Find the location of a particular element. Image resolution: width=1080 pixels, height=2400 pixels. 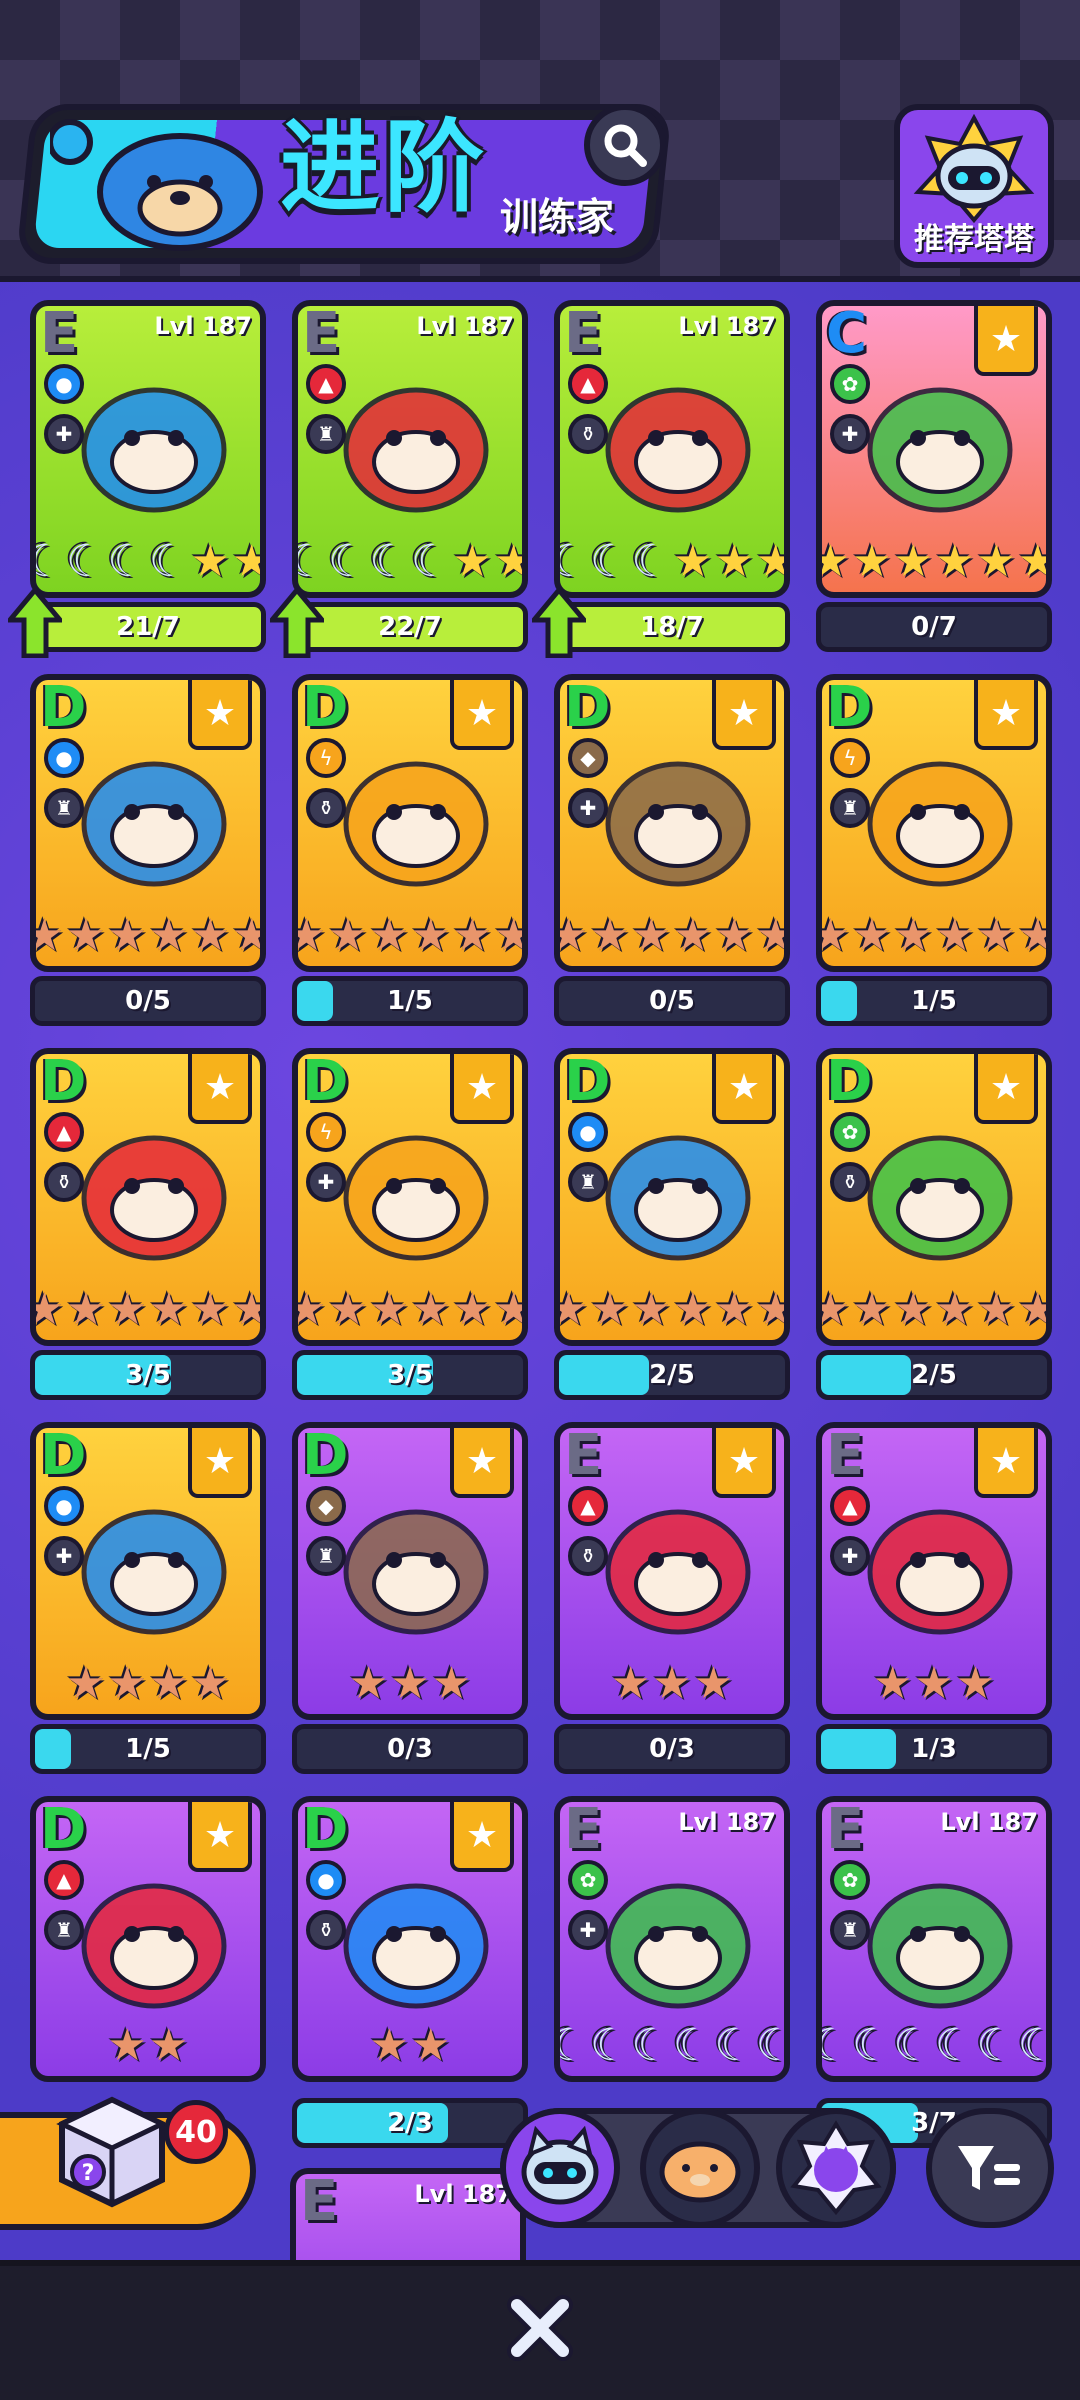

progress-text: 0/7 is located at coordinates (934, 627).